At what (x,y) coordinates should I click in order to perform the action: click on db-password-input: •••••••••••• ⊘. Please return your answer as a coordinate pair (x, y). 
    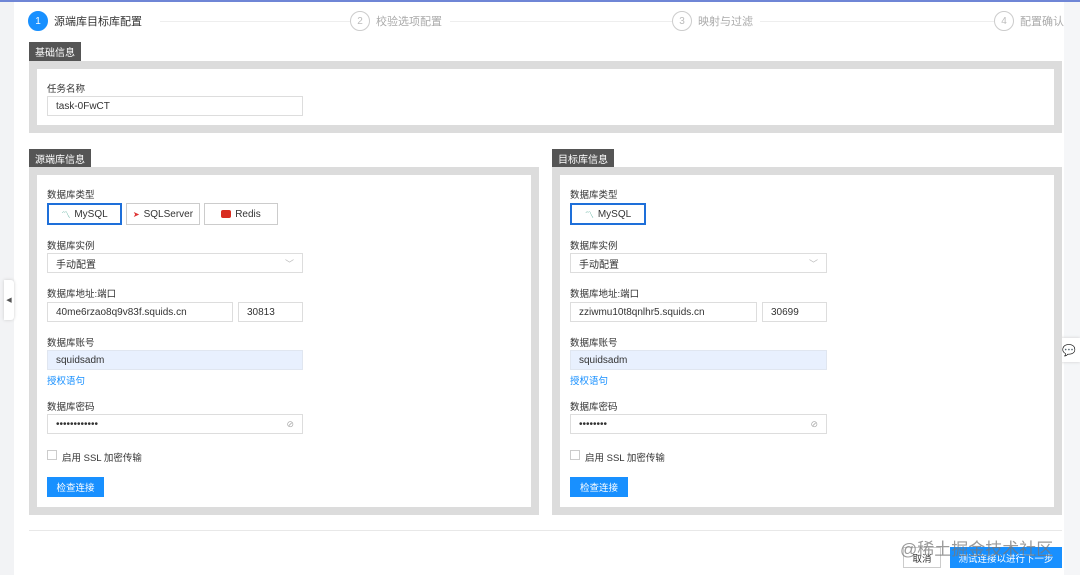
    Looking at the image, I should click on (175, 424).